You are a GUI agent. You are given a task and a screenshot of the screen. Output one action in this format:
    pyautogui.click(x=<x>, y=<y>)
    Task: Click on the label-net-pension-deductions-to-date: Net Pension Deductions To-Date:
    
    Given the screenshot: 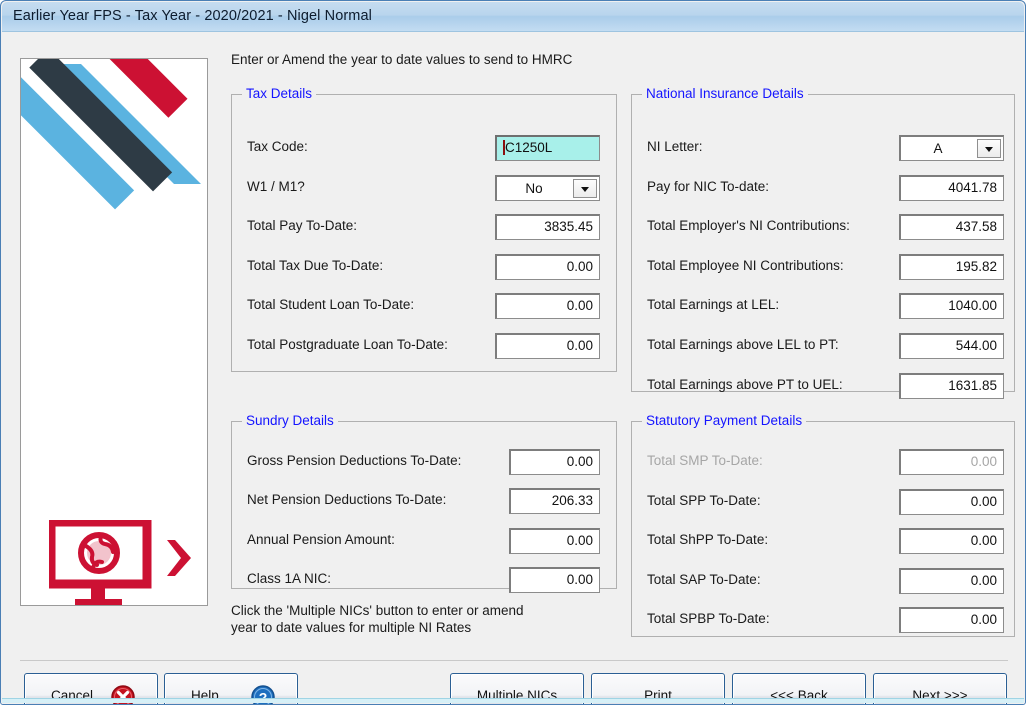 What is the action you would take?
    pyautogui.click(x=347, y=499)
    